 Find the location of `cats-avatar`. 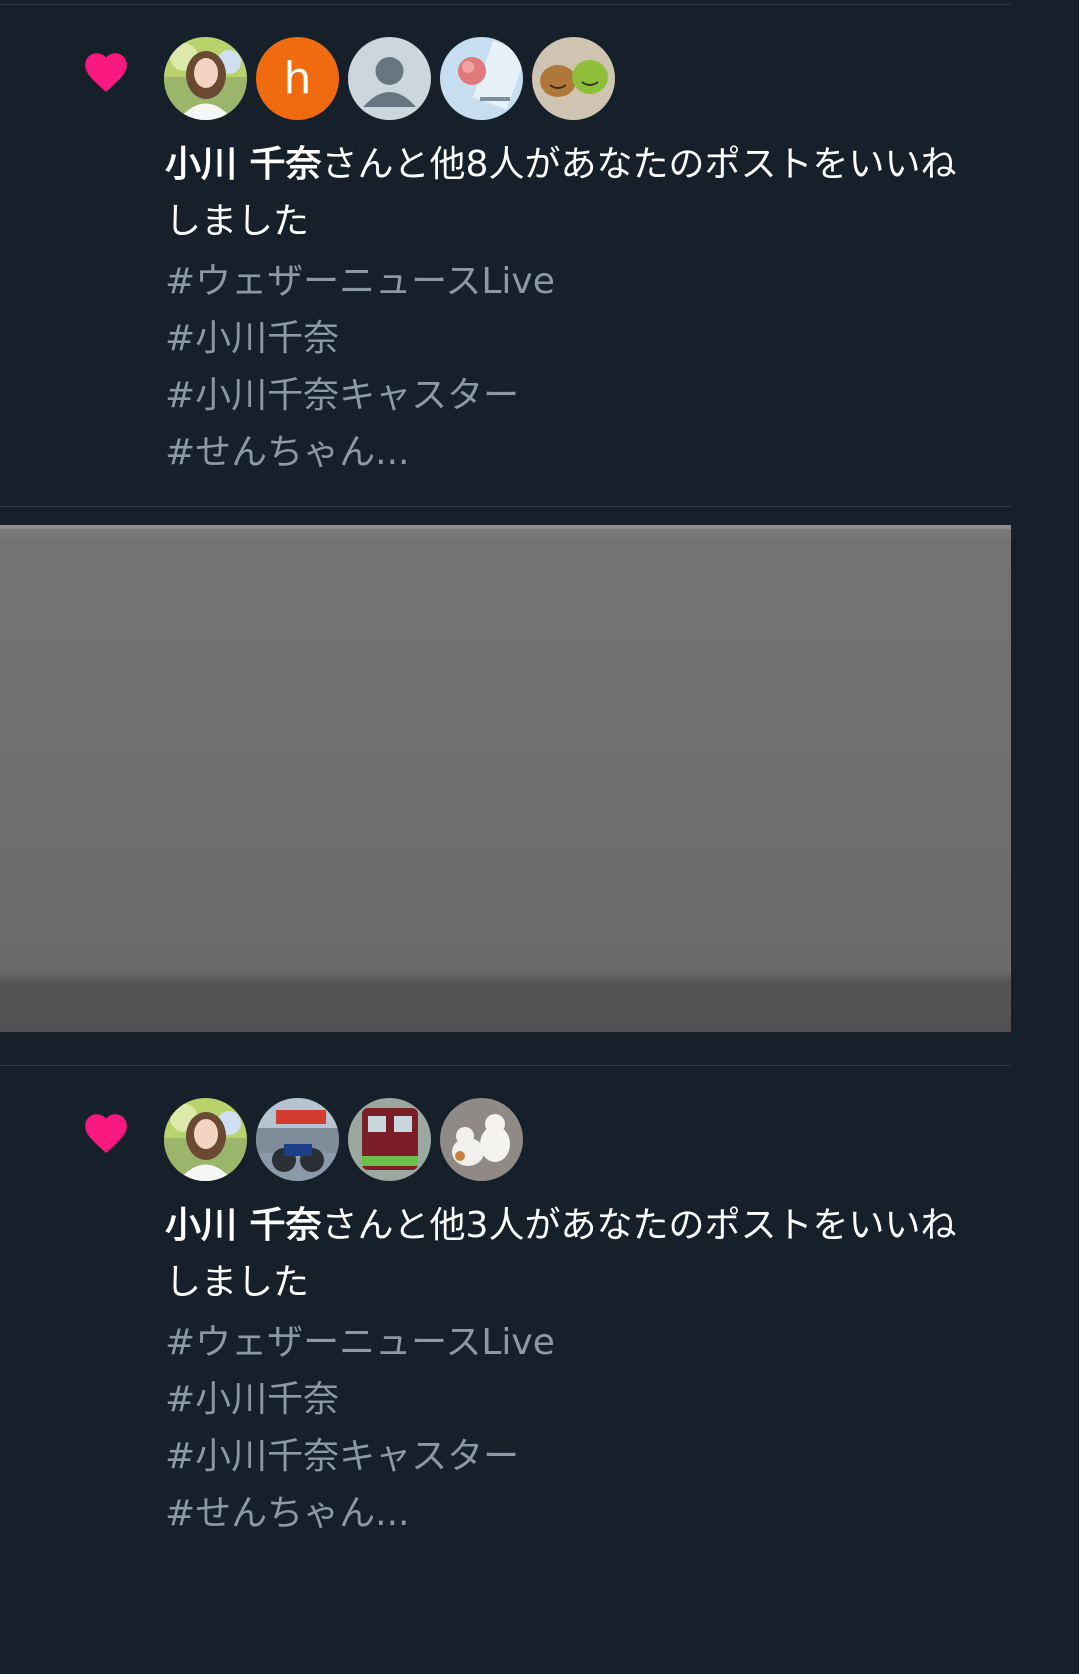

cats-avatar is located at coordinates (481, 1139).